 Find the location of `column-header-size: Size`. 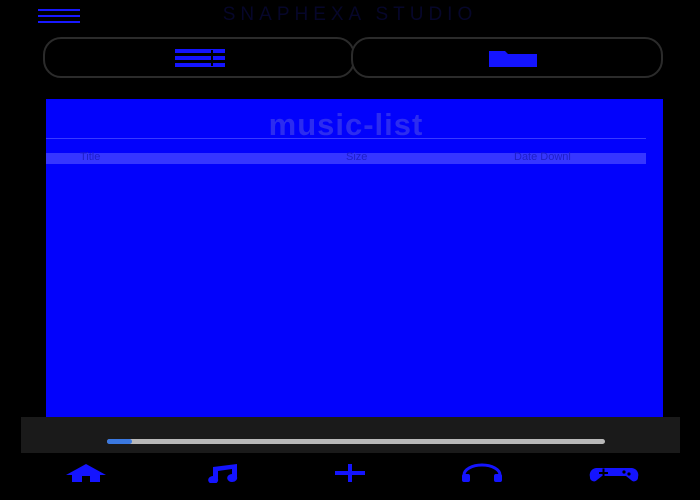

column-header-size: Size is located at coordinates (356, 157).